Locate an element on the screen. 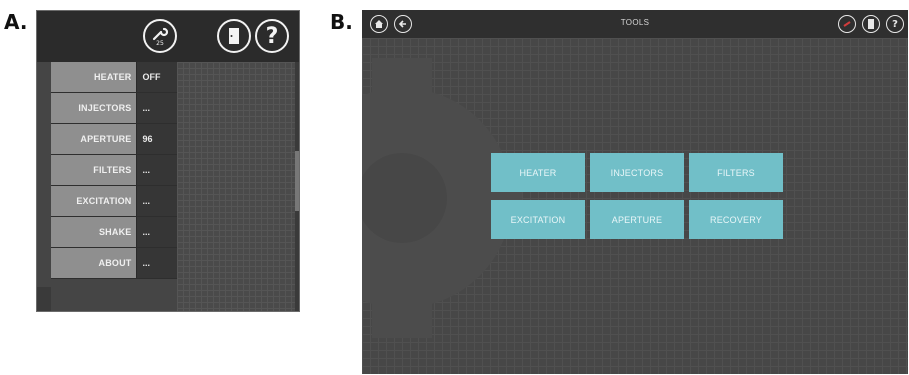 The height and width of the screenshot is (375, 909). panel-a-scrollbar-thumb is located at coordinates (297, 181).